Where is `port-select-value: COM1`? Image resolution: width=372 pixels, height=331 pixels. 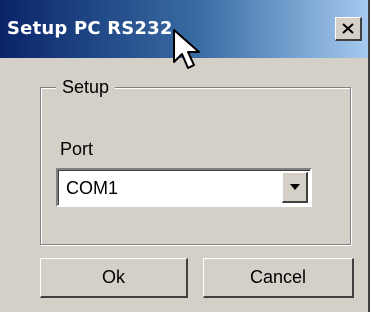
port-select-value: COM1 is located at coordinates (92, 188).